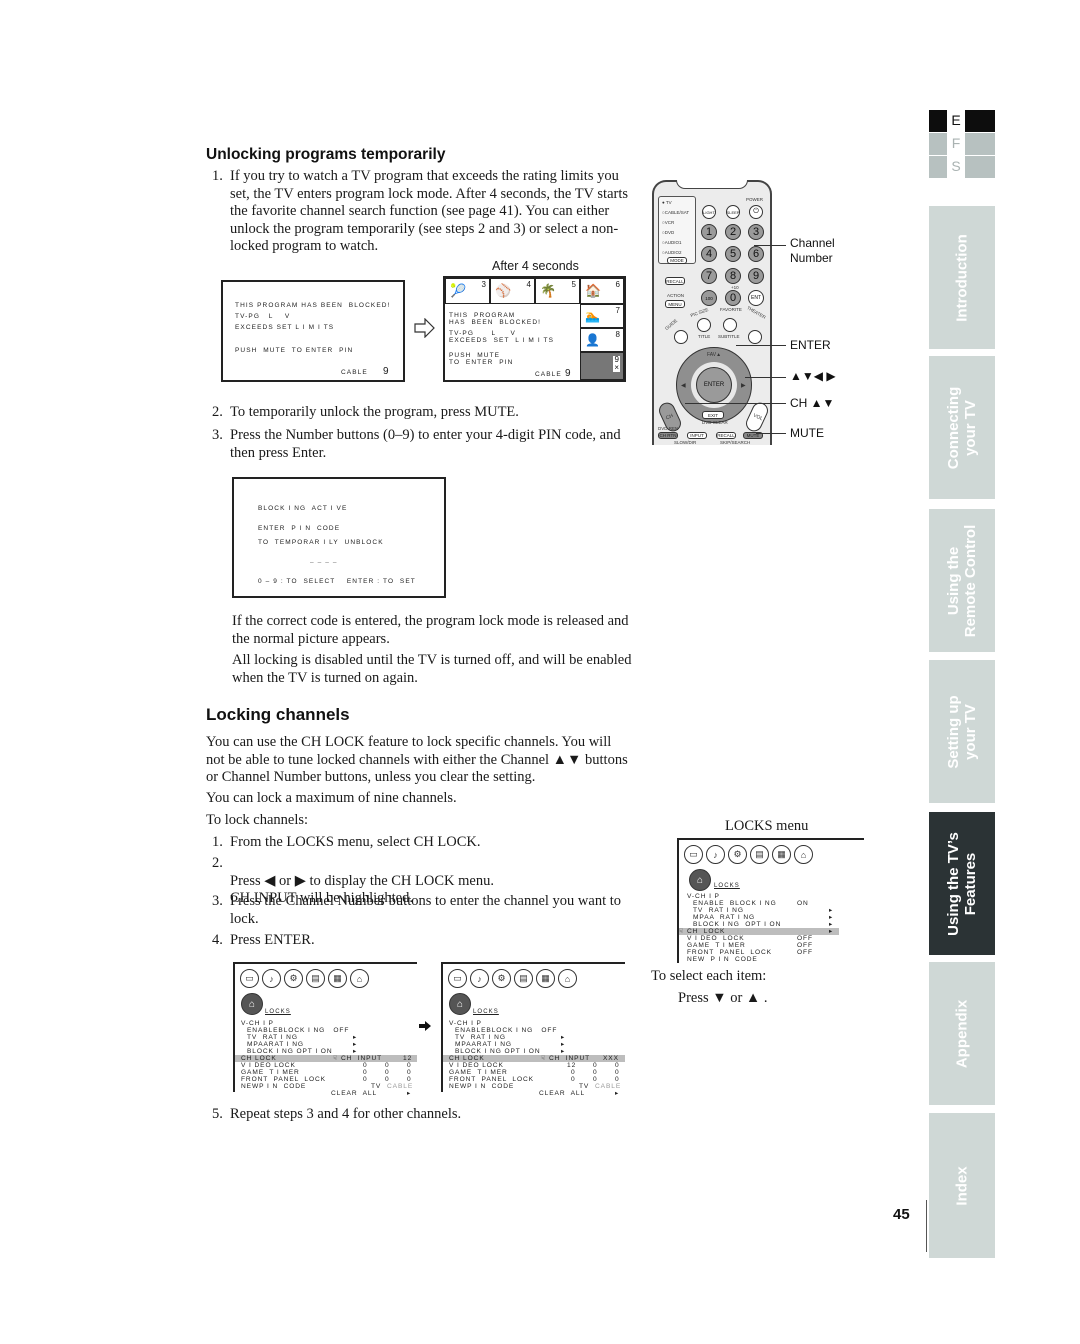  Describe the element at coordinates (803, 854) in the screenshot. I see `locks-menu-icon: ⌂` at that location.